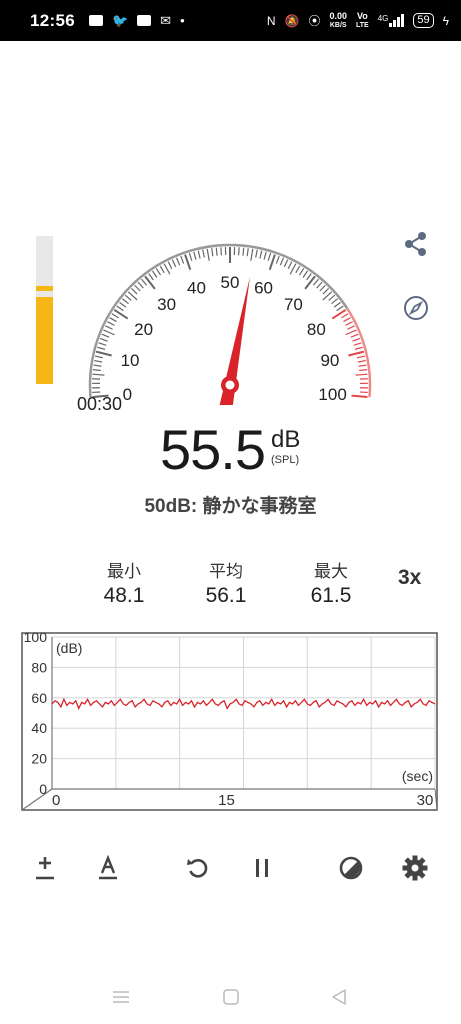 This screenshot has width=461, height=1024. Describe the element at coordinates (417, 776) in the screenshot. I see `graph-x-unit: (sec)` at that location.